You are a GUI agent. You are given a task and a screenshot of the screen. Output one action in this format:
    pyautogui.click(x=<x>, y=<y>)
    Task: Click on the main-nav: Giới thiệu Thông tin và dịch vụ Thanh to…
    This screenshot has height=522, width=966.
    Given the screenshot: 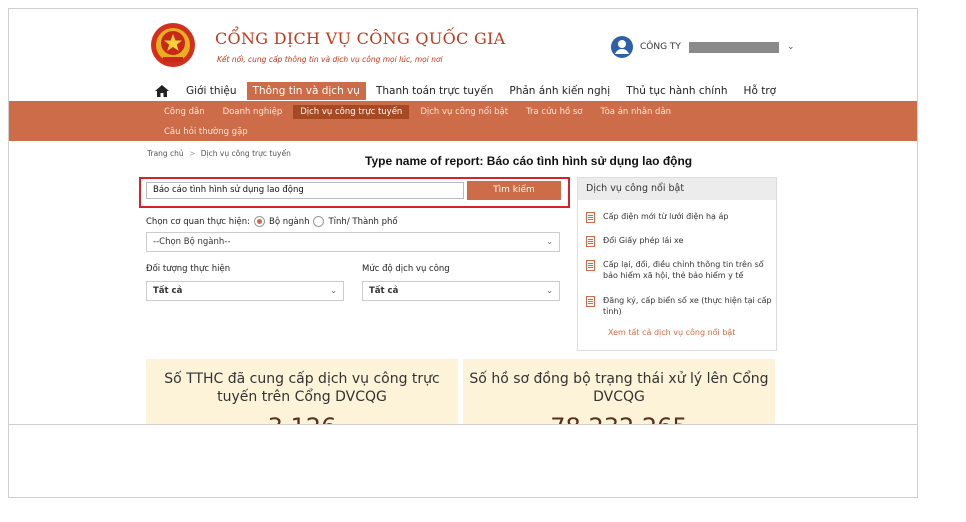 What is the action you would take?
    pyautogui.click(x=470, y=91)
    